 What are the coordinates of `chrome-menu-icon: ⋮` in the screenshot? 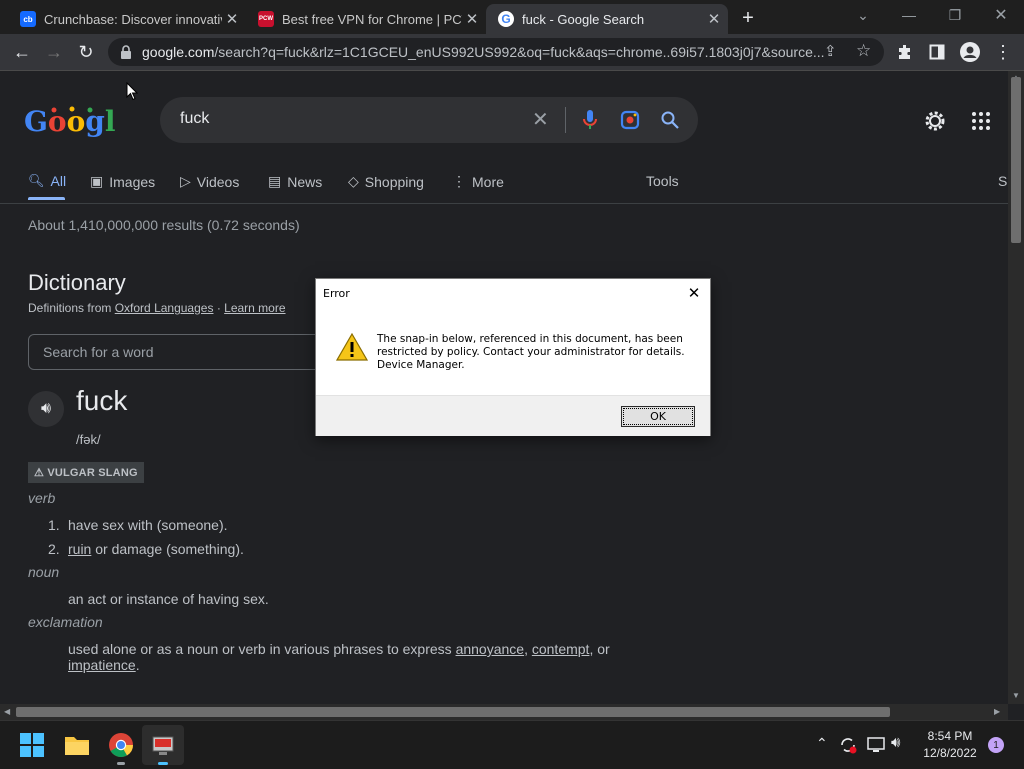 It's located at (1003, 52).